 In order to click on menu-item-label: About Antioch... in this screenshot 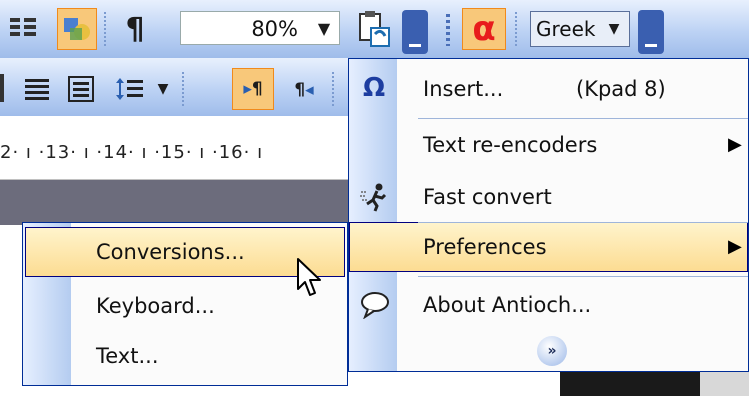, I will do `click(507, 305)`.